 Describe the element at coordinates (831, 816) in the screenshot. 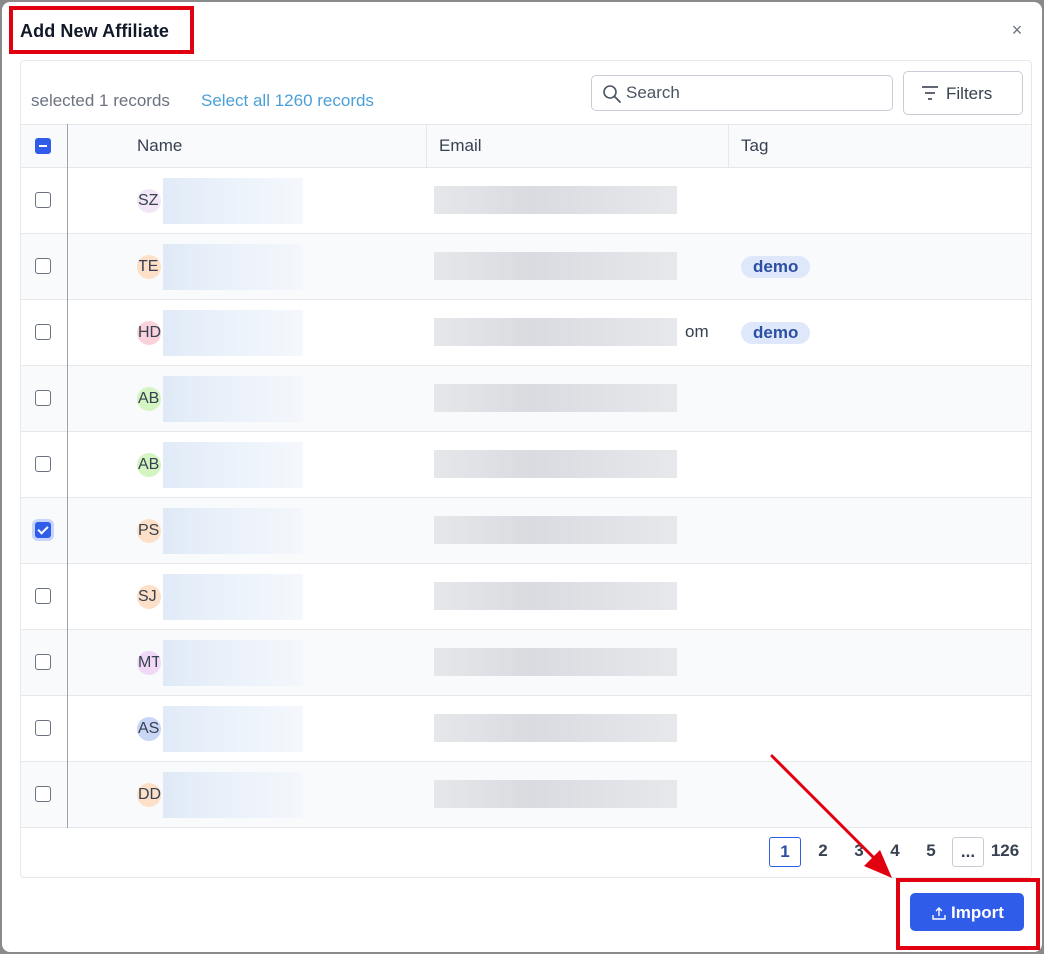

I see `annotation-arrow` at that location.